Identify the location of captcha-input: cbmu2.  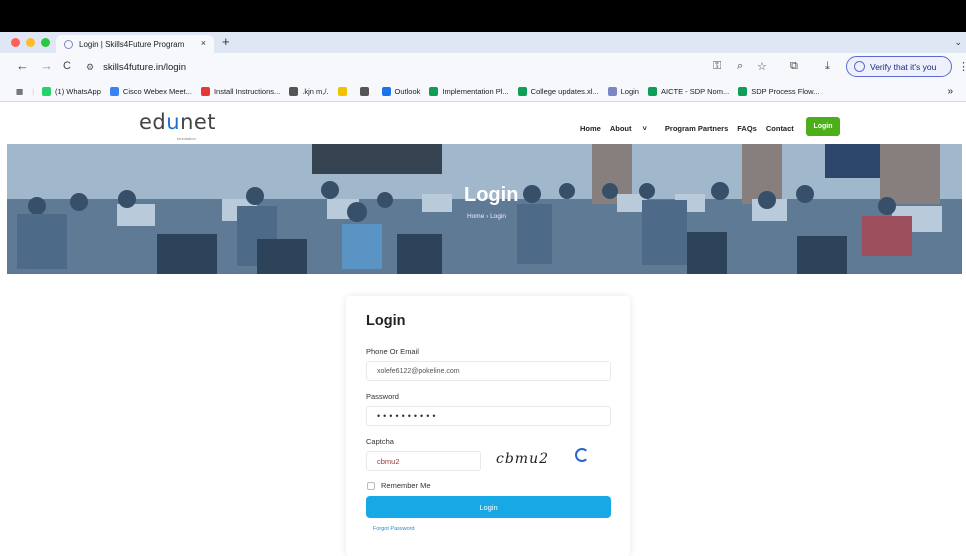
(423, 461).